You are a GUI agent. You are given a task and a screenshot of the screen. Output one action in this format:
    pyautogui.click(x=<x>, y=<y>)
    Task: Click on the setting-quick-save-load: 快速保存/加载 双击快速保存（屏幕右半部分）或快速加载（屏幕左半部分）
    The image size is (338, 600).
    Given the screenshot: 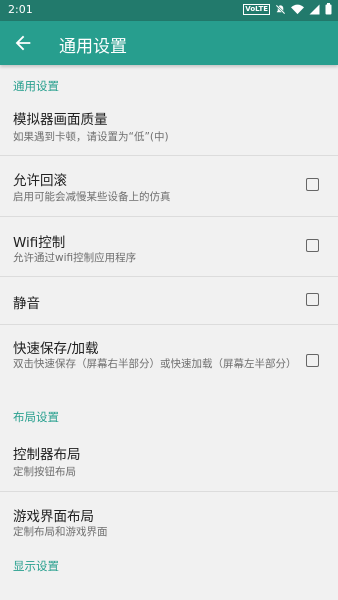 What is the action you would take?
    pyautogui.click(x=169, y=361)
    